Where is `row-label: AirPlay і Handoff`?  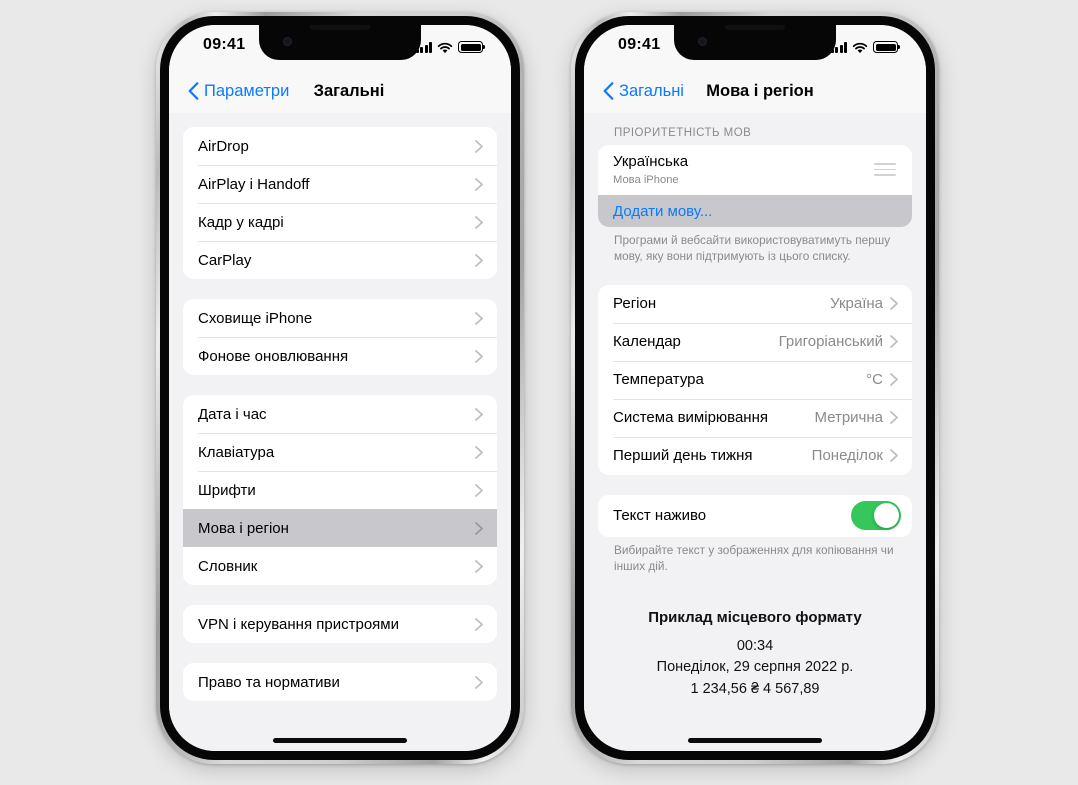
row-label: AirPlay і Handoff is located at coordinates (254, 184).